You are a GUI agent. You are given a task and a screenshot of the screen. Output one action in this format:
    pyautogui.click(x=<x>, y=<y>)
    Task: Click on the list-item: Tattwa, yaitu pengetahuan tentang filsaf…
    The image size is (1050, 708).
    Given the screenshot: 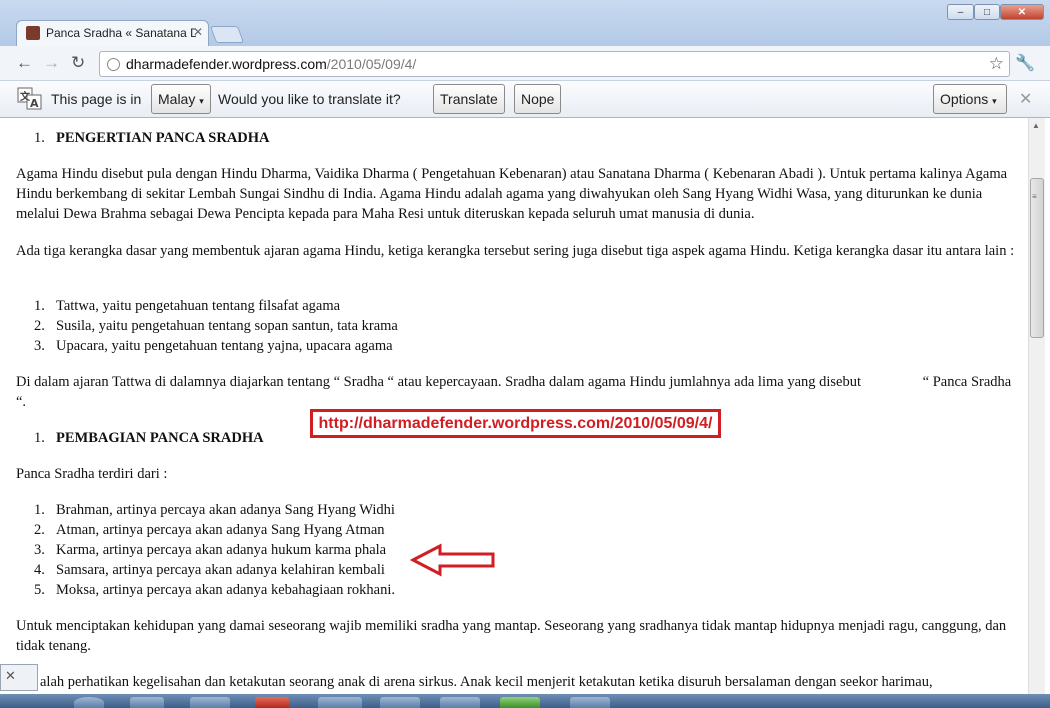 What is the action you would take?
    pyautogui.click(x=198, y=306)
    